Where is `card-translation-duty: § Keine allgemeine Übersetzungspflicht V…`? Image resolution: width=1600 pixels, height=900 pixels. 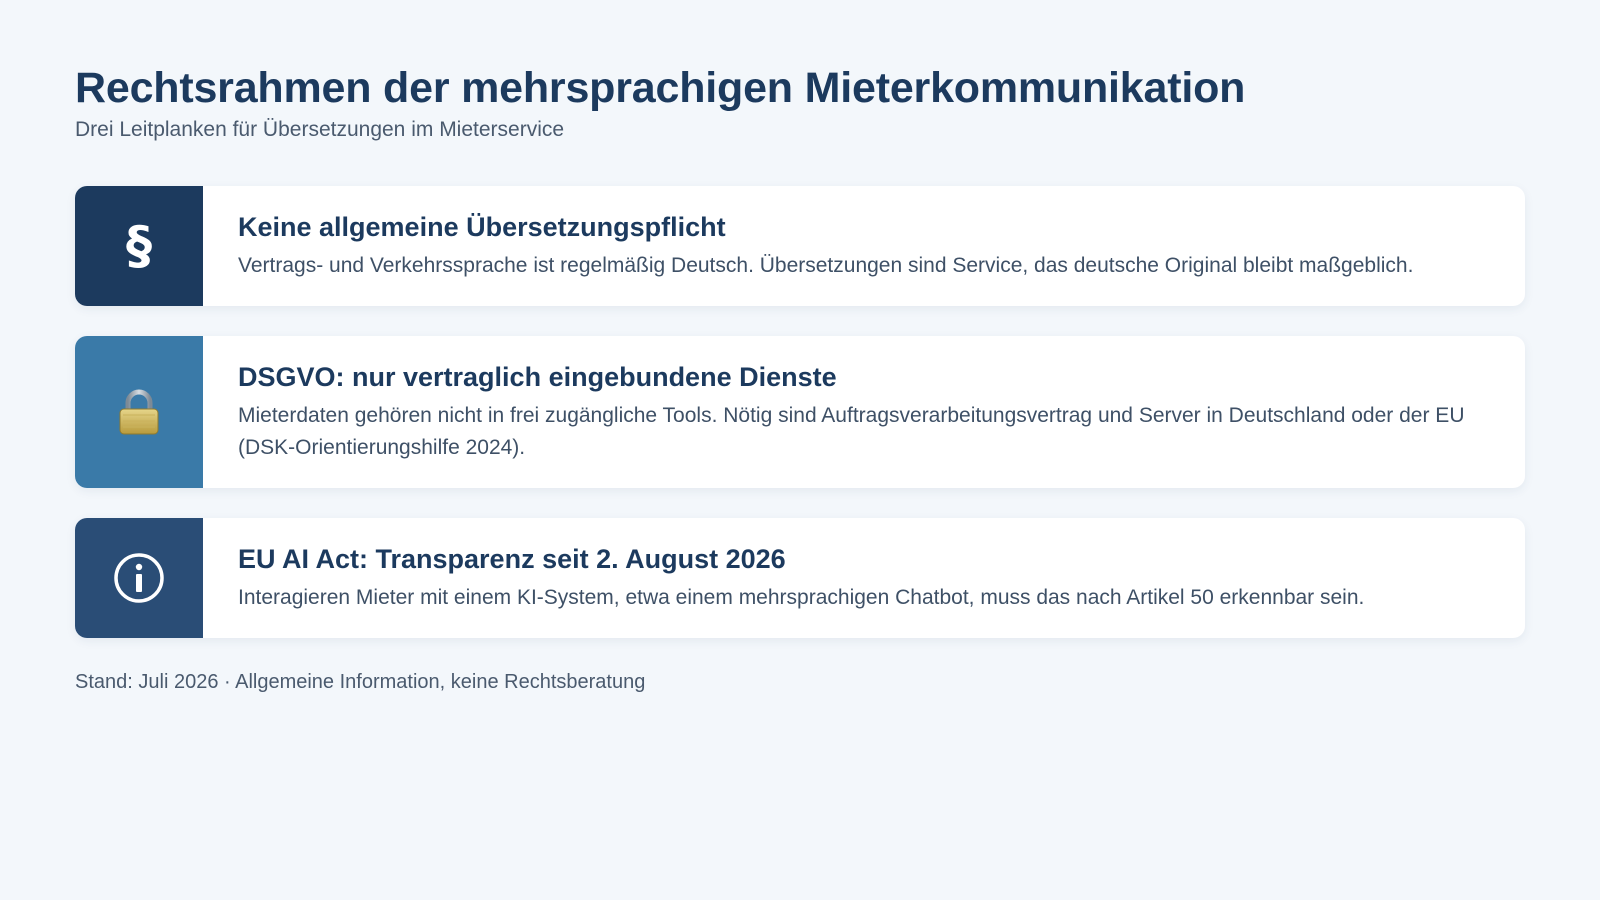
card-translation-duty: § Keine allgemeine Übersetzungspflicht V… is located at coordinates (800, 246).